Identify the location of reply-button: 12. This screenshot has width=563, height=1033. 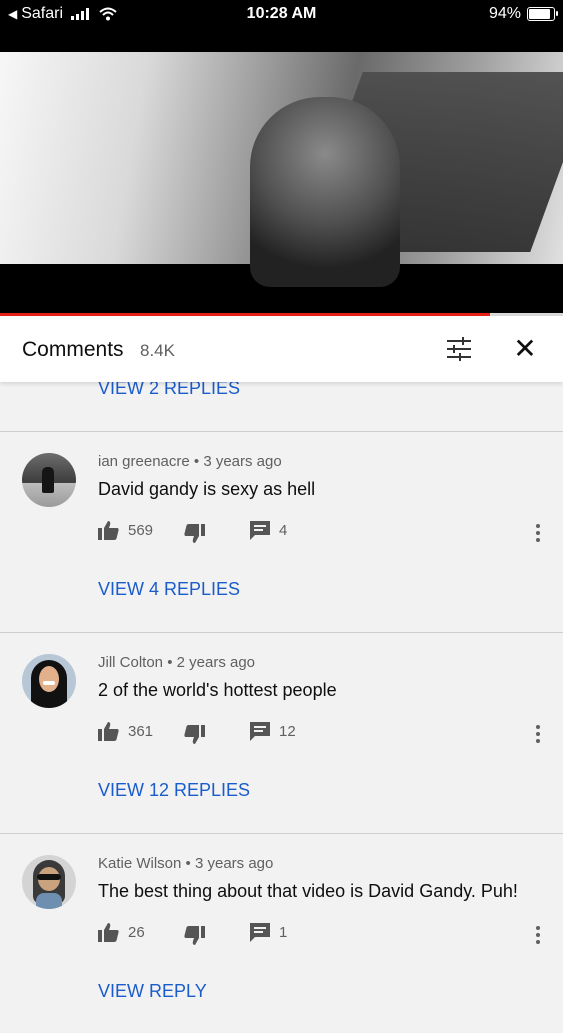
(273, 731).